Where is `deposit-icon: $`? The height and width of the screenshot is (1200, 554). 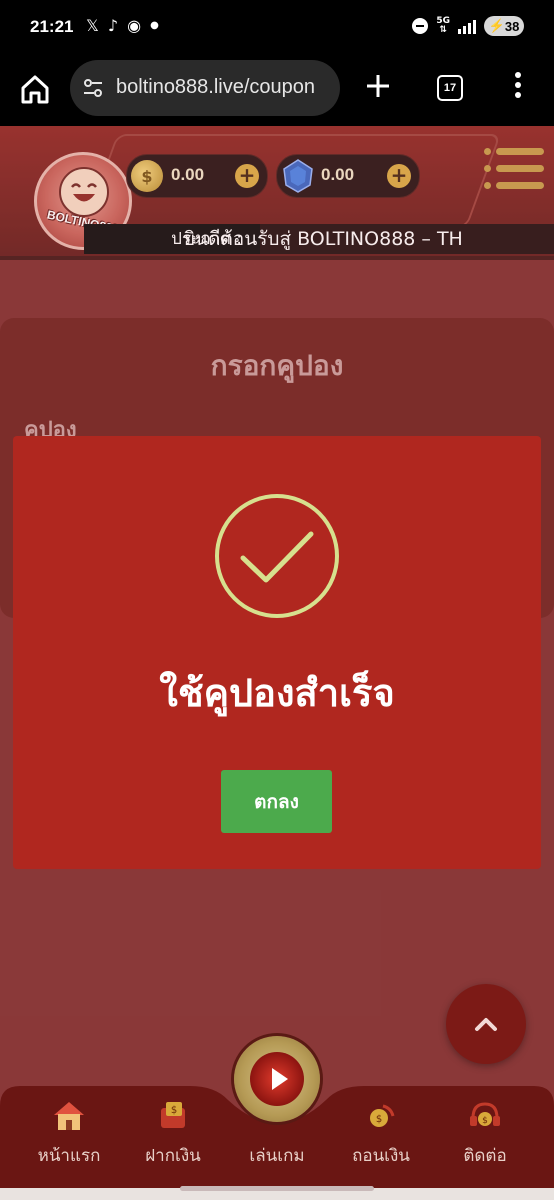 deposit-icon: $ is located at coordinates (173, 1115).